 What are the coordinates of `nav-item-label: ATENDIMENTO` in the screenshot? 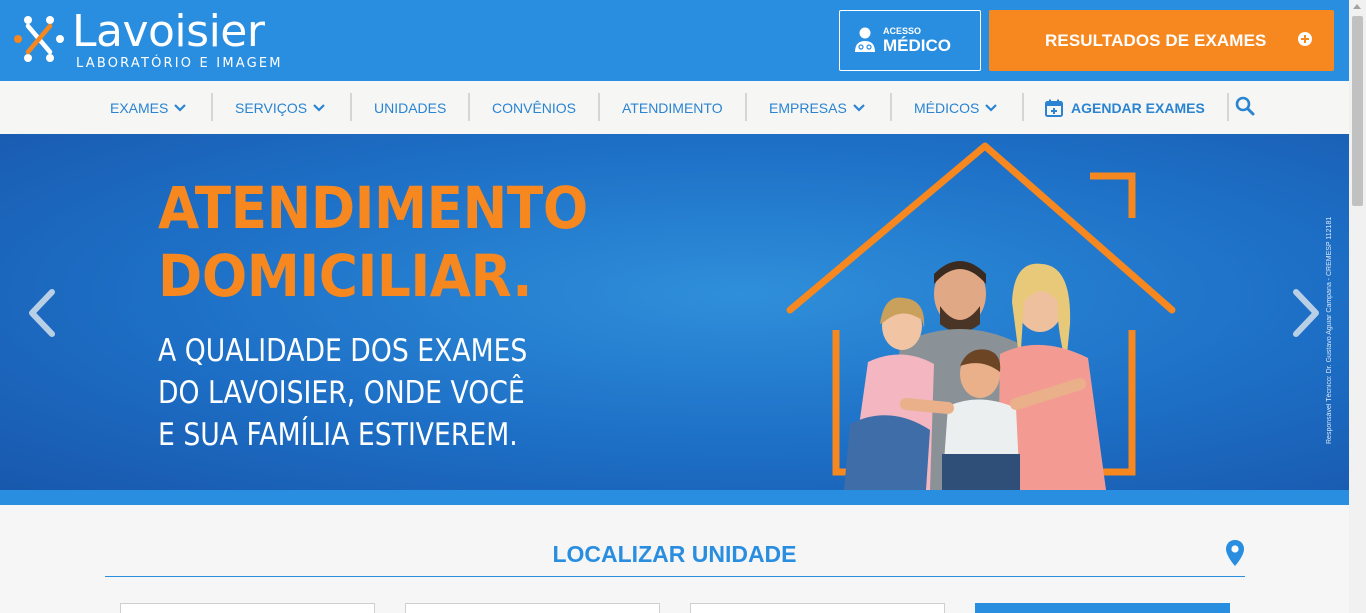 It's located at (672, 107).